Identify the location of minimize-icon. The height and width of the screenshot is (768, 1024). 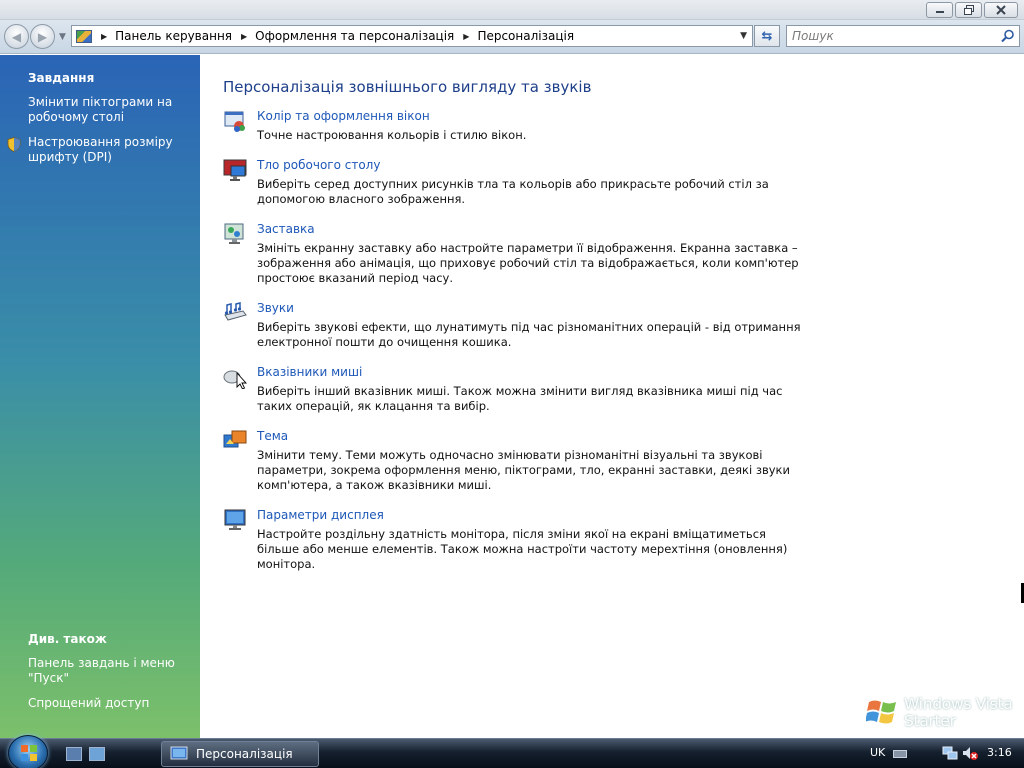
(939, 12).